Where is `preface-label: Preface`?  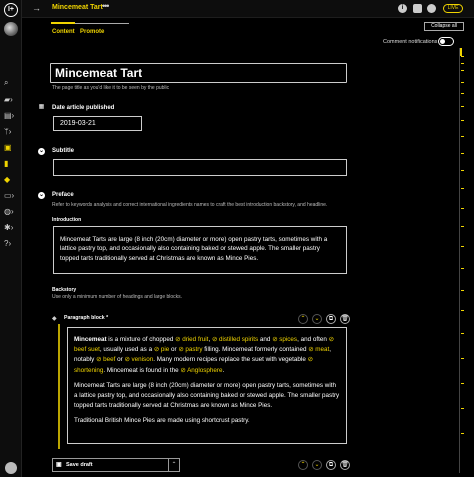
preface-label: Preface is located at coordinates (63, 195).